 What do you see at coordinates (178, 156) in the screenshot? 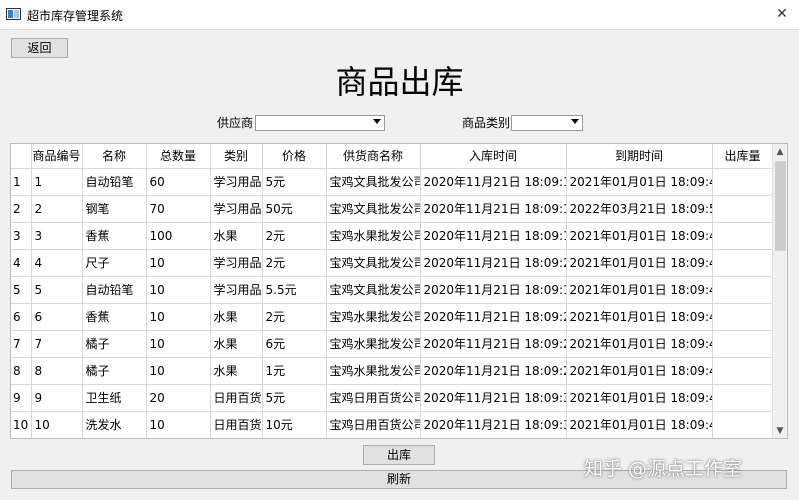
I see `column-header: 总数量` at bounding box center [178, 156].